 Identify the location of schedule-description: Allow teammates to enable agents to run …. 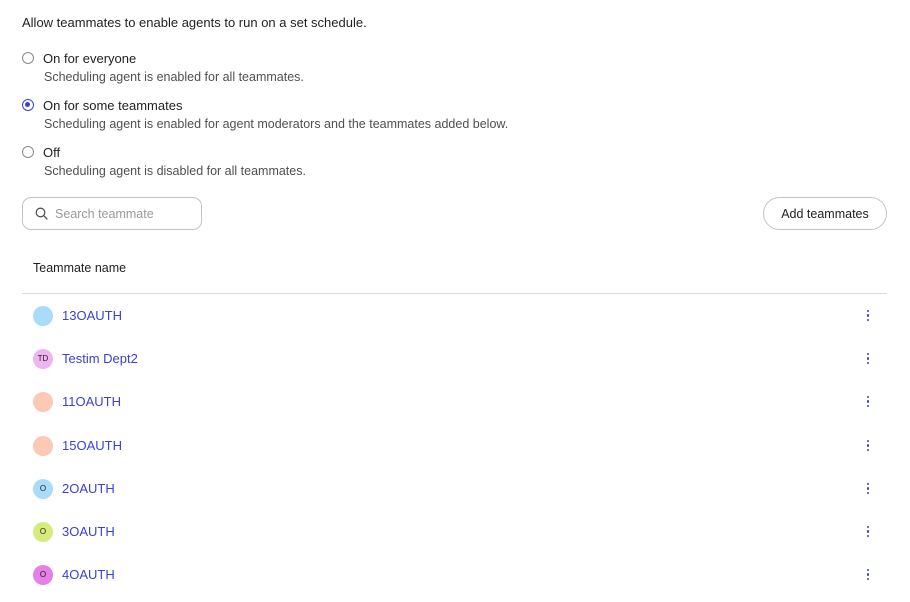
(194, 22).